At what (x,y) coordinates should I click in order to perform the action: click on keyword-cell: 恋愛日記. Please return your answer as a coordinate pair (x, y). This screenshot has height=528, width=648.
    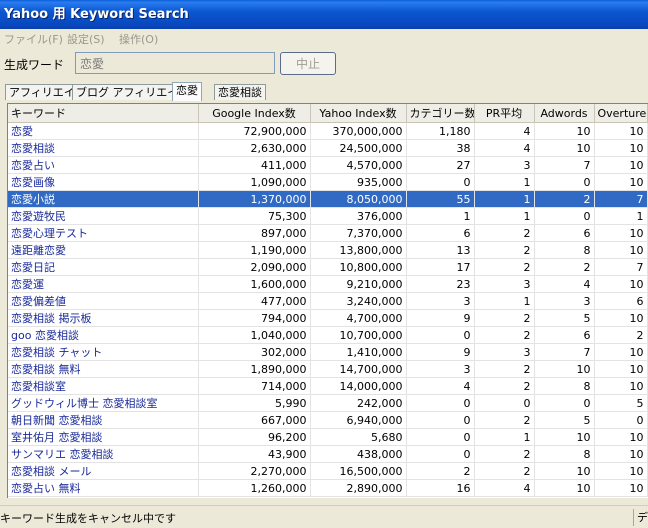
    Looking at the image, I should click on (103, 267).